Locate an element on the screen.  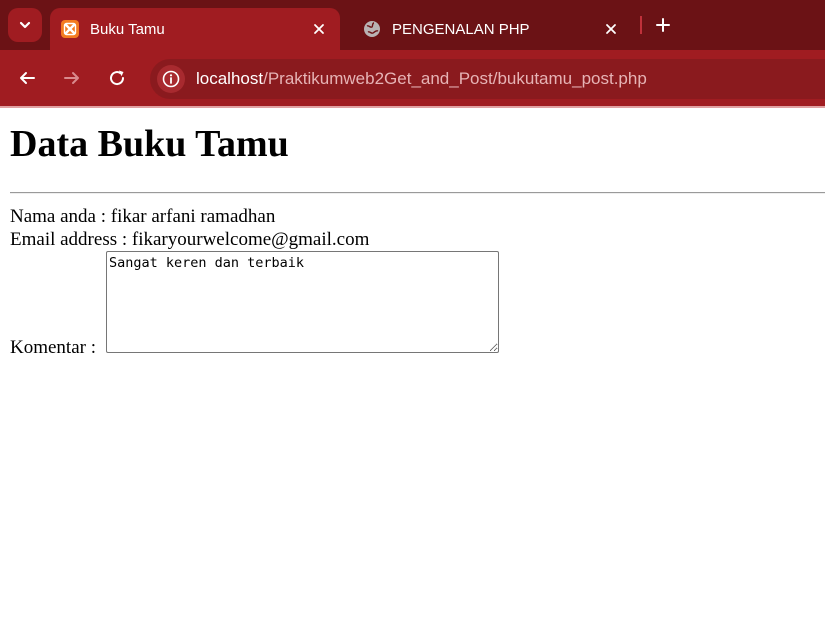
tab-pengenalan-php: PENGENALAN PHP is located at coordinates (492, 29).